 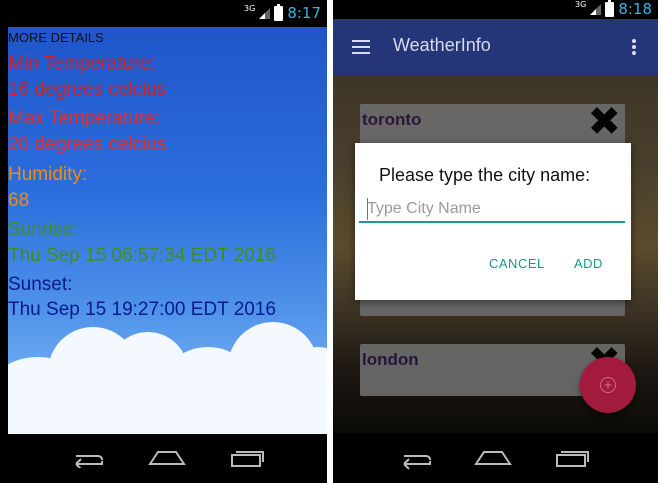 What do you see at coordinates (163, 13) in the screenshot?
I see `status-bar: 3G 8:17` at bounding box center [163, 13].